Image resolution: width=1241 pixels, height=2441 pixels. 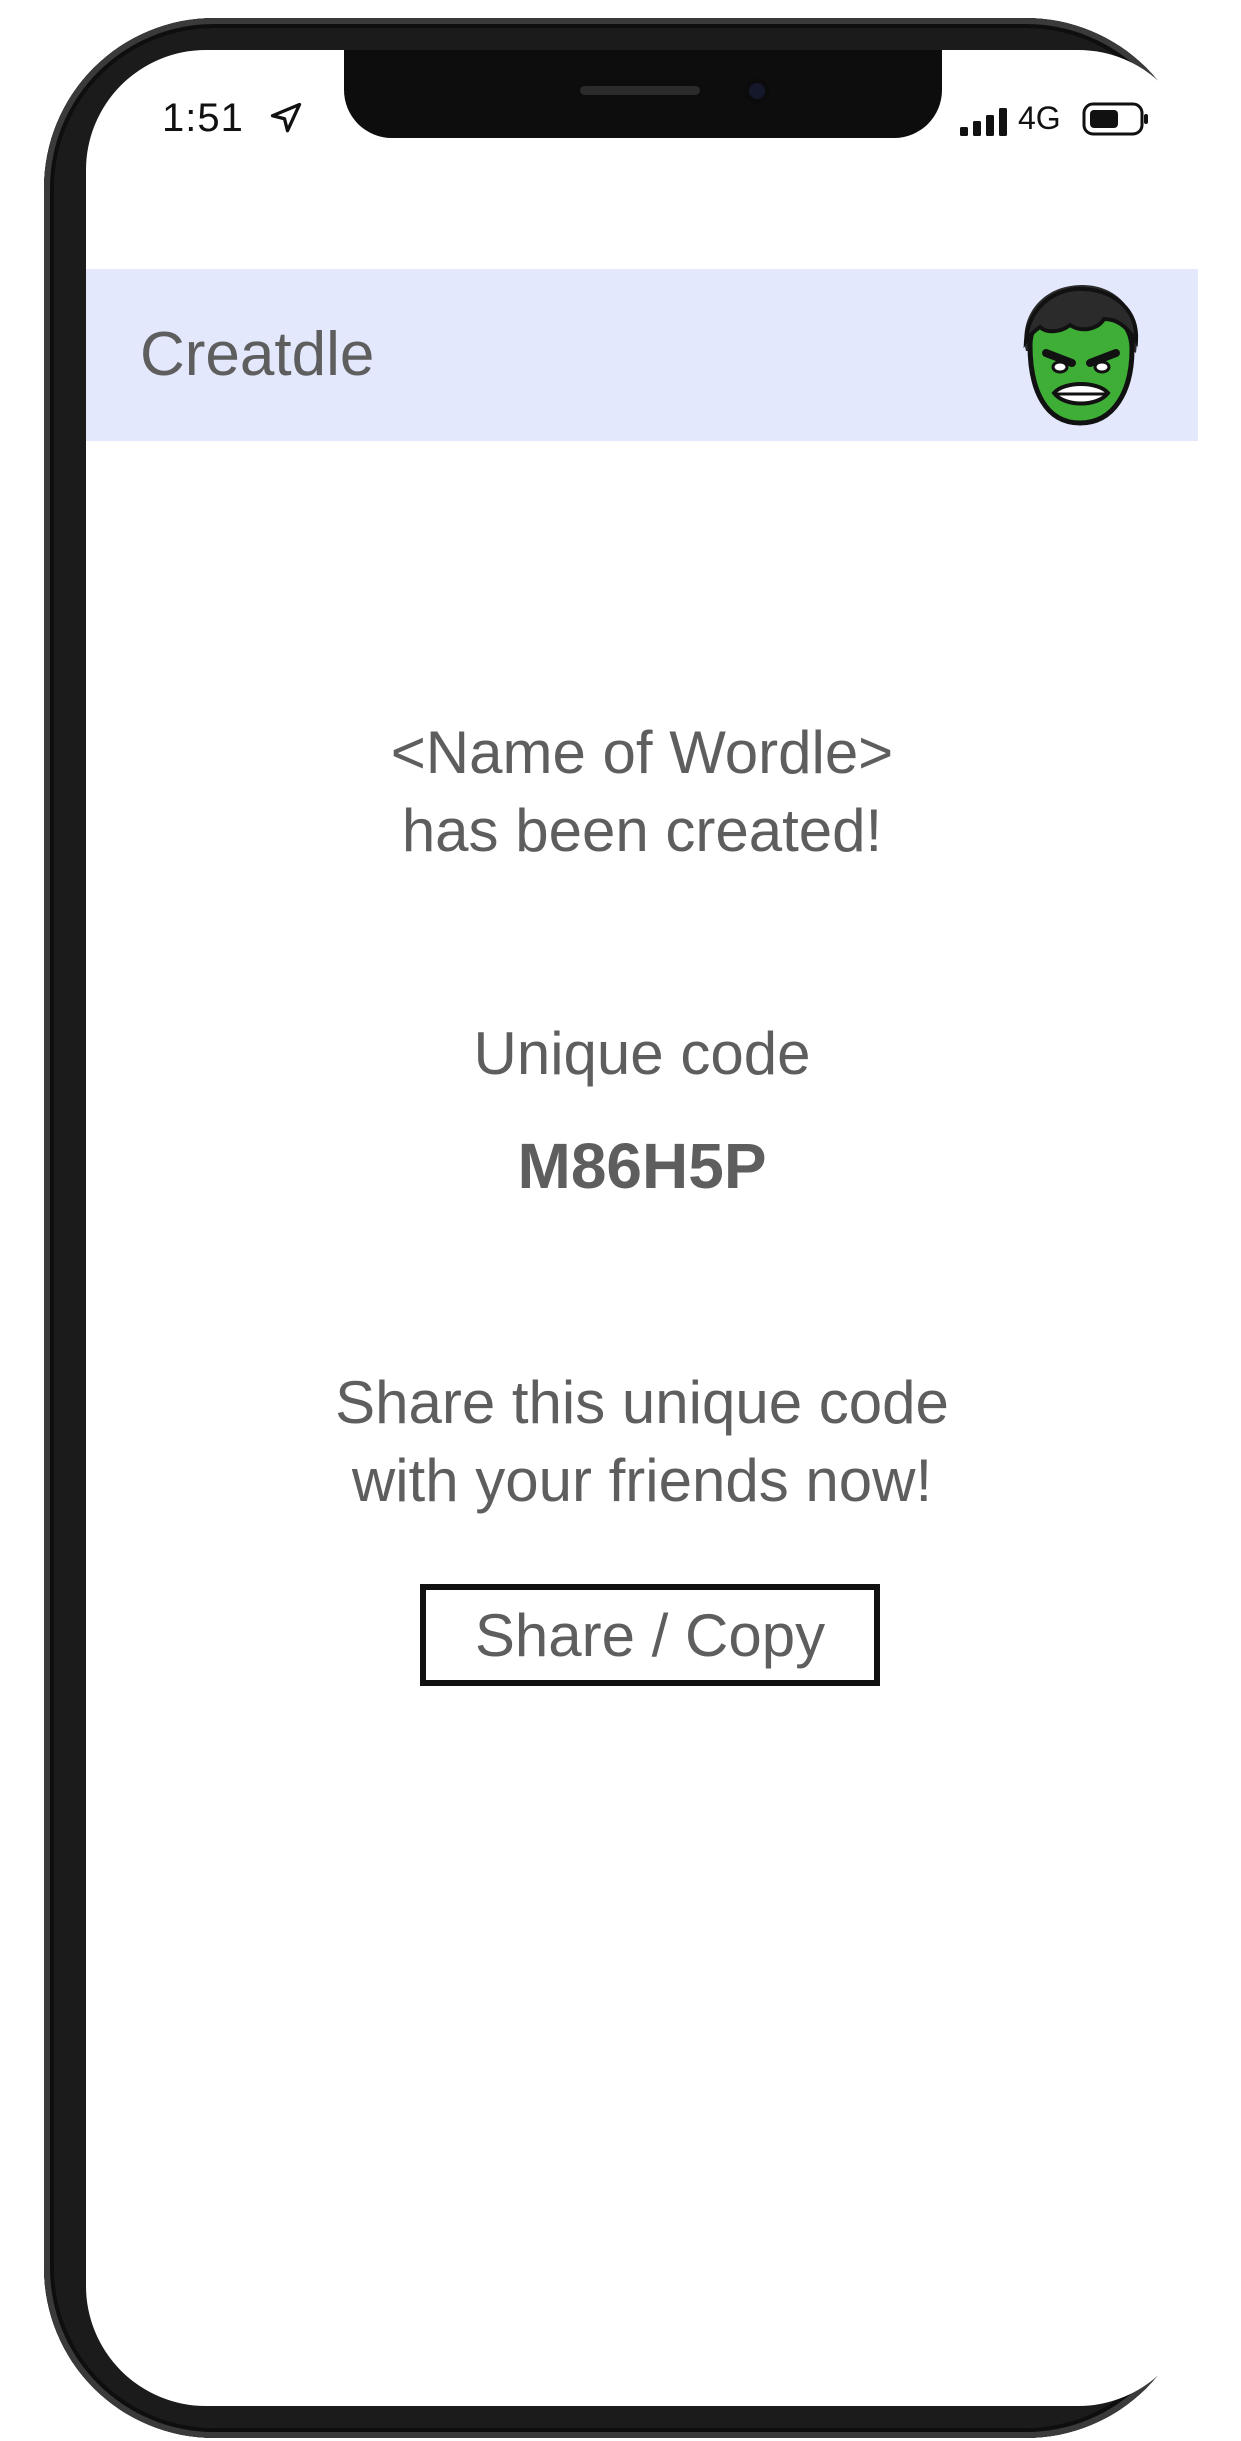 What do you see at coordinates (643, 94) in the screenshot?
I see `notch` at bounding box center [643, 94].